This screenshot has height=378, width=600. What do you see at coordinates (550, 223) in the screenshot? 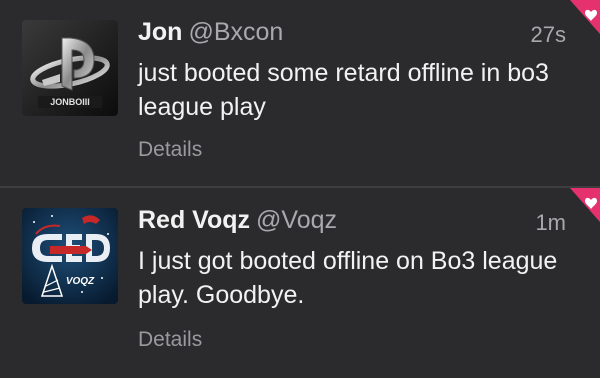
I see `timestamp: 1m` at bounding box center [550, 223].